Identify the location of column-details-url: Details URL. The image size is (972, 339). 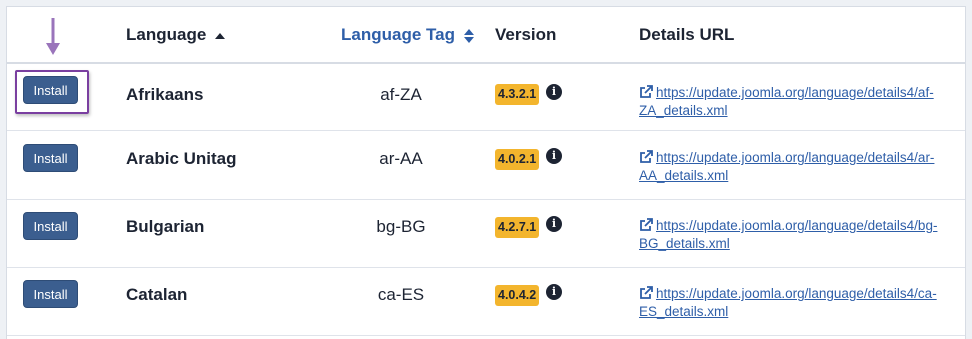
(687, 34).